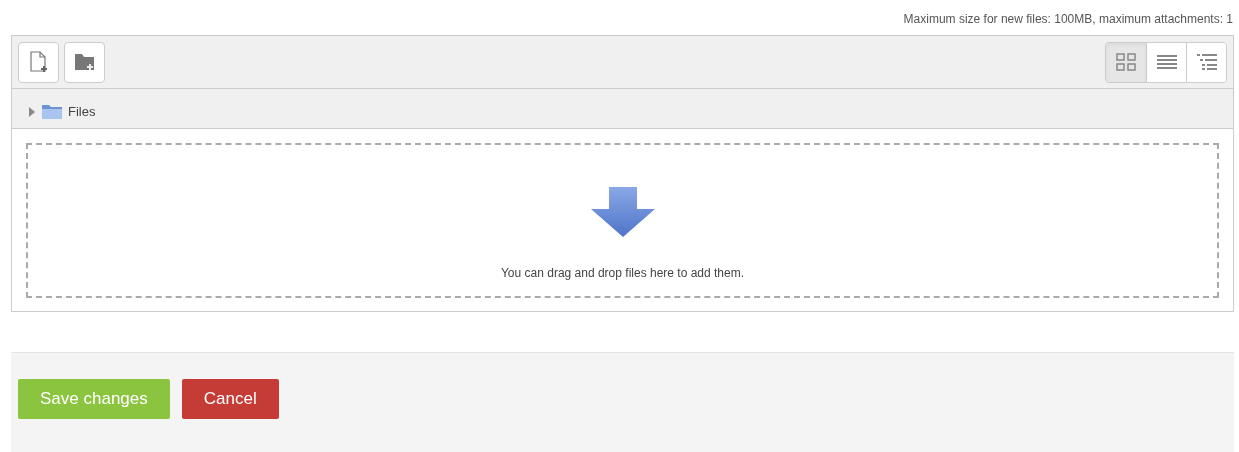 The height and width of the screenshot is (452, 1239). I want to click on add-file-icon, so click(38, 62).